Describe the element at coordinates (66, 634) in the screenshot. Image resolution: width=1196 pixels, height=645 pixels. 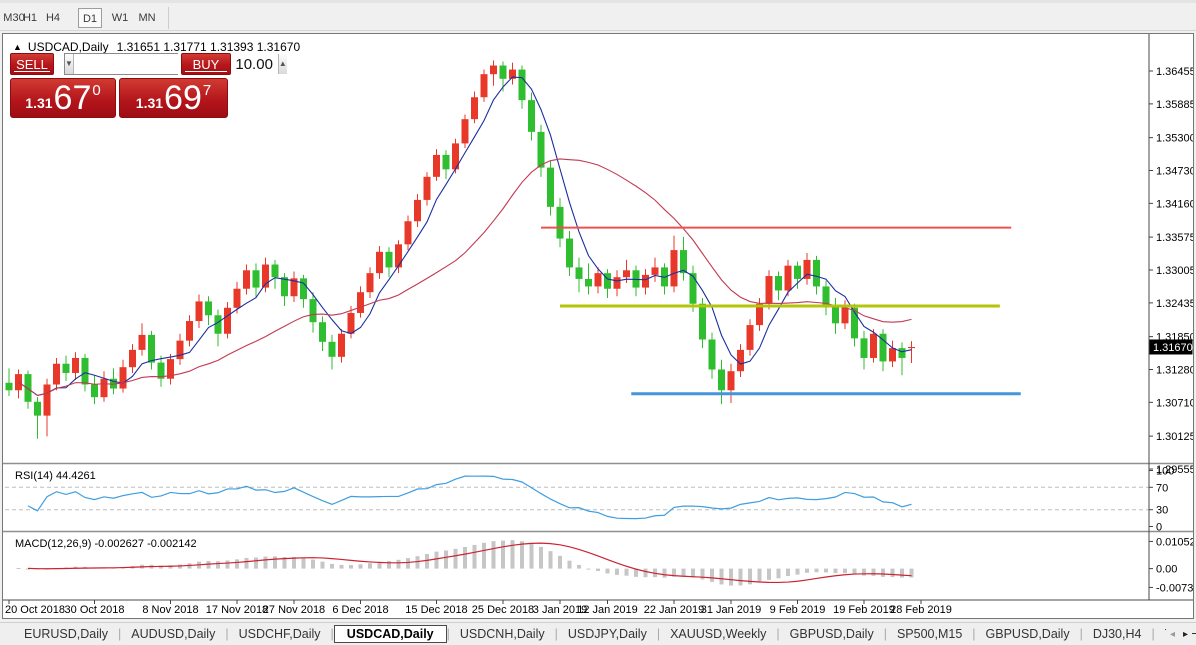
I see `tab-eurusd-daily: EURUSD,Daily` at that location.